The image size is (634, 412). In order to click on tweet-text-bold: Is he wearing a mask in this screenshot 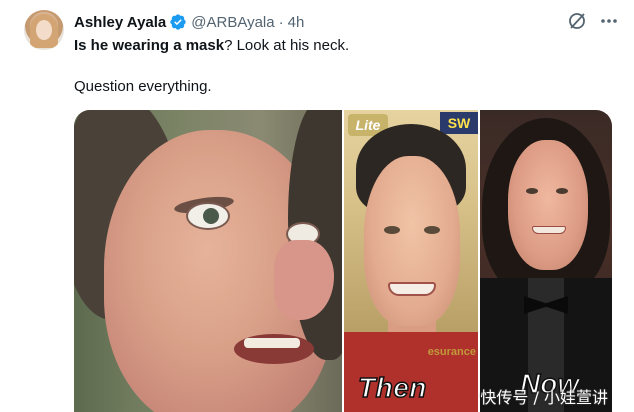, I will do `click(149, 45)`.